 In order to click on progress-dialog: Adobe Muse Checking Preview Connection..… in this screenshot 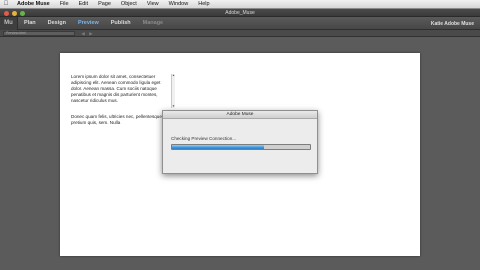, I will do `click(240, 142)`.